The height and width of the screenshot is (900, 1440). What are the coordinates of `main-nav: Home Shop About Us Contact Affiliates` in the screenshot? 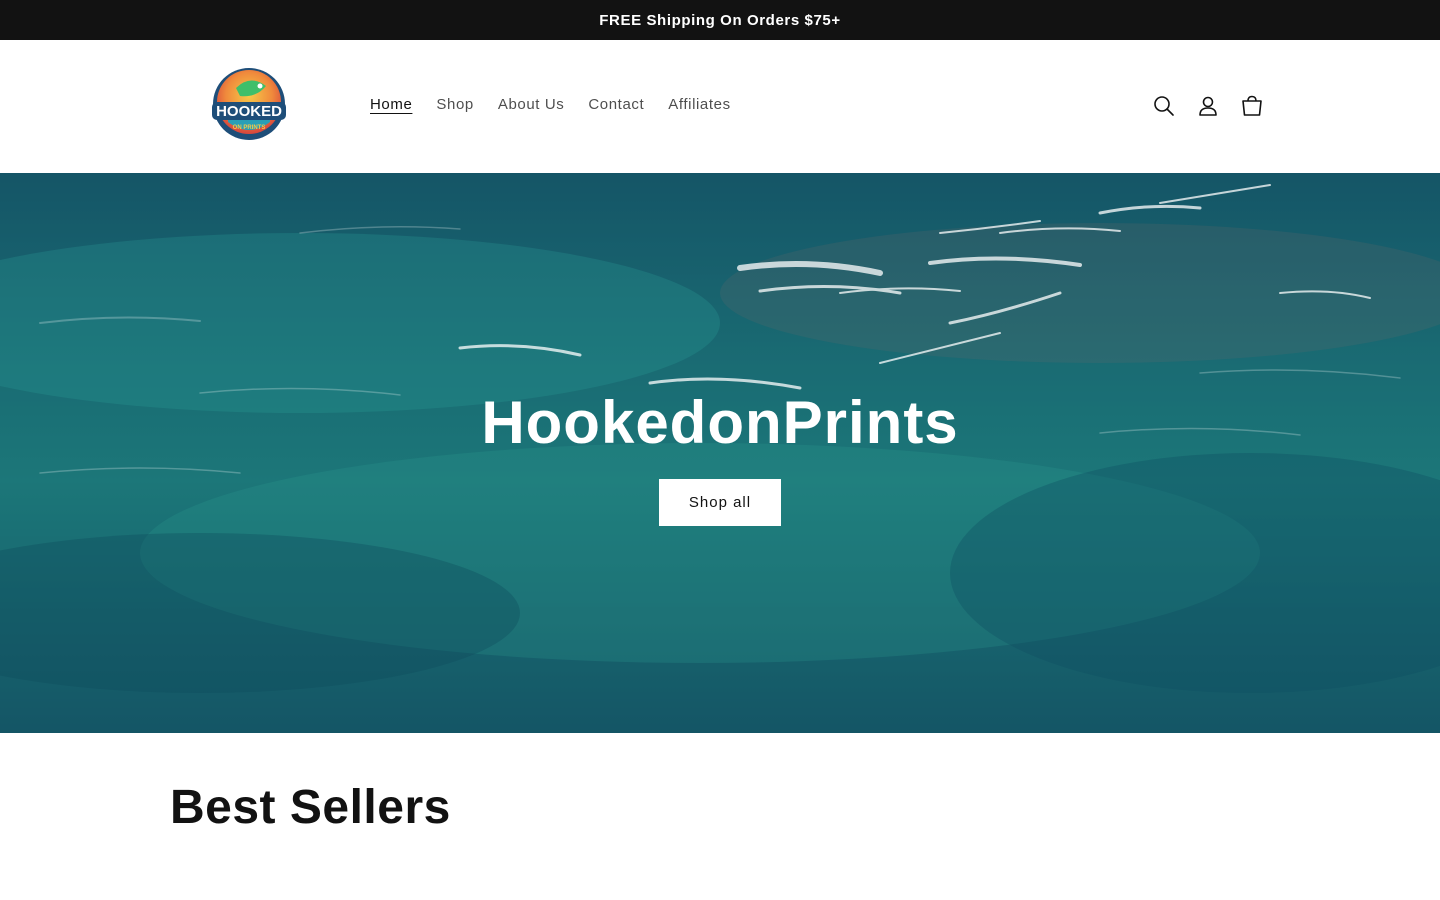 It's located at (550, 104).